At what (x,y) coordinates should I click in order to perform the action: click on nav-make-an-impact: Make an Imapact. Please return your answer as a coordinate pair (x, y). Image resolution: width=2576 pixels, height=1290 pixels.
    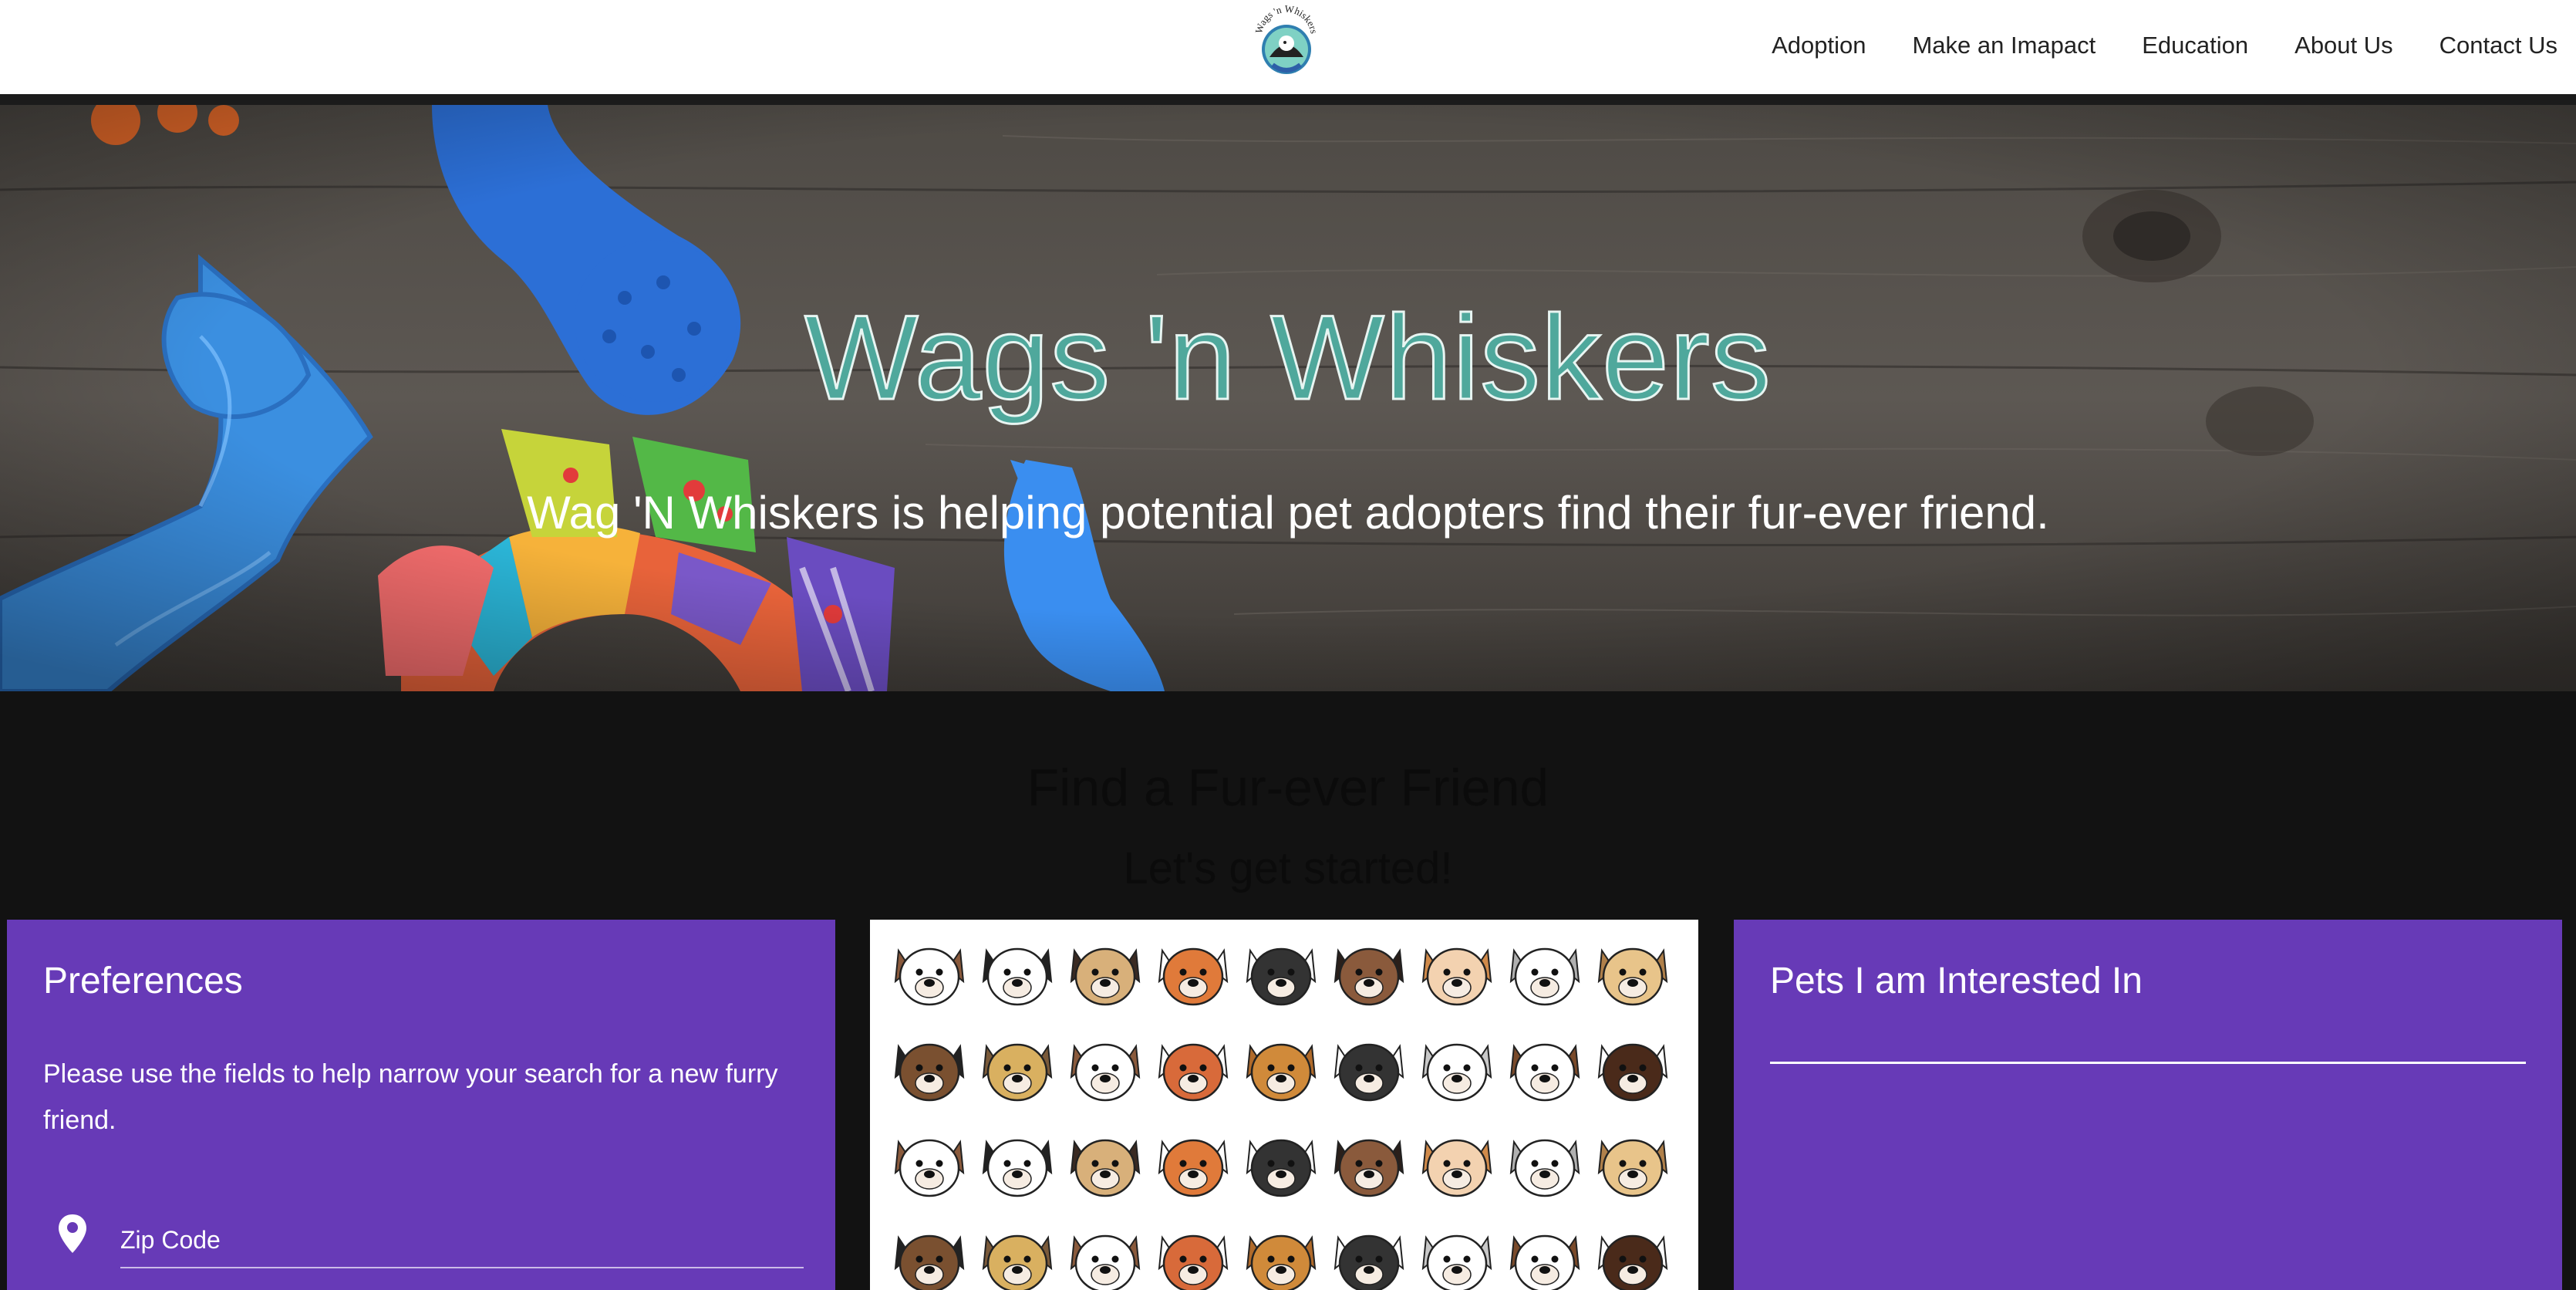
    Looking at the image, I should click on (2004, 45).